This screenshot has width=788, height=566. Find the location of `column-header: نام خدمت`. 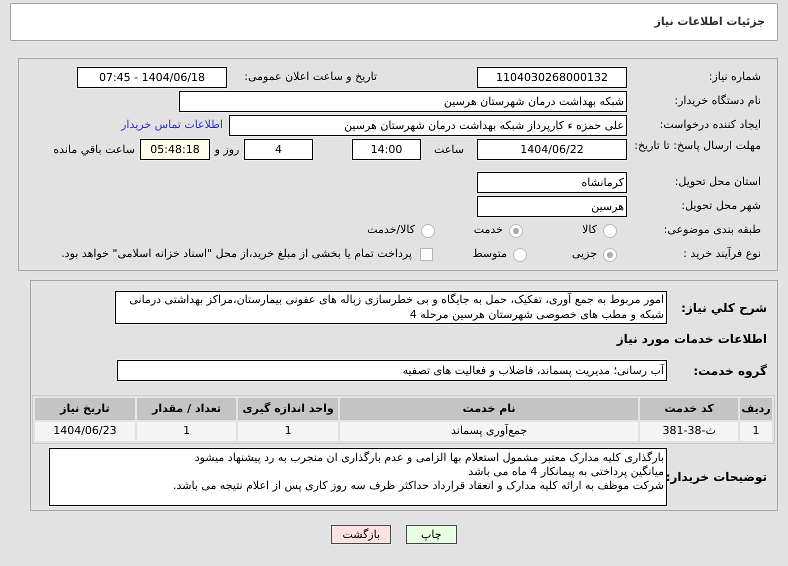

column-header: نام خدمت is located at coordinates (489, 409).